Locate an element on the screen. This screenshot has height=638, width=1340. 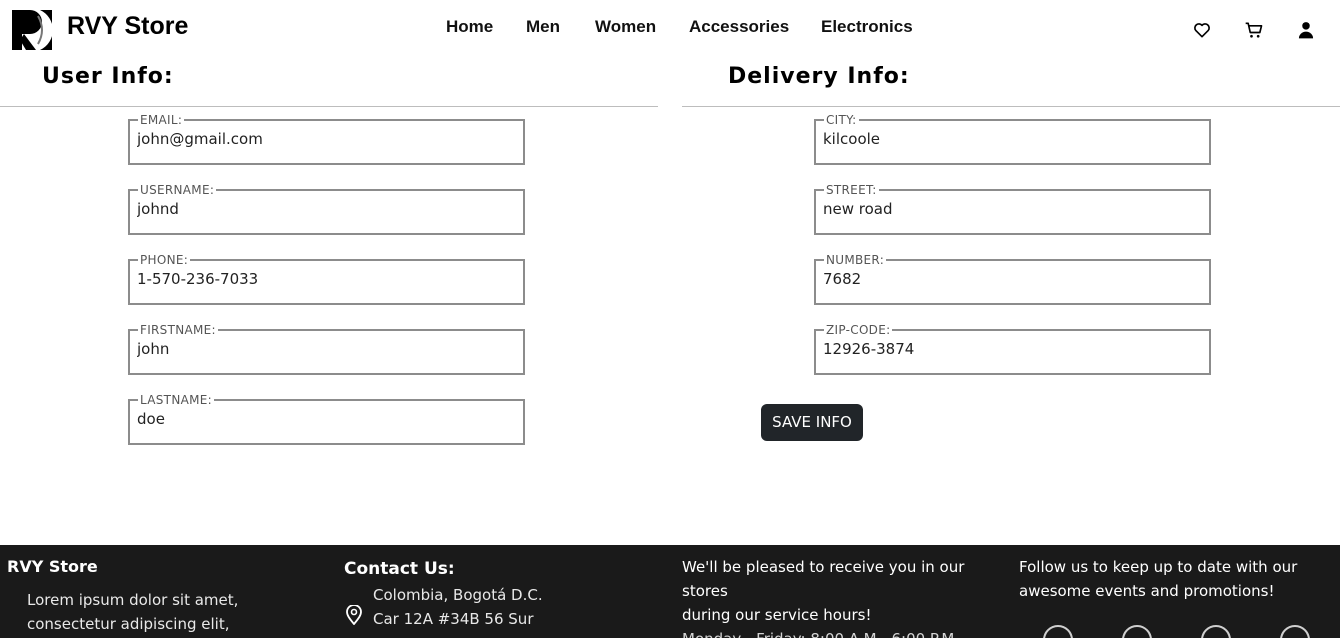
street-label: STREET: is located at coordinates (851, 190).